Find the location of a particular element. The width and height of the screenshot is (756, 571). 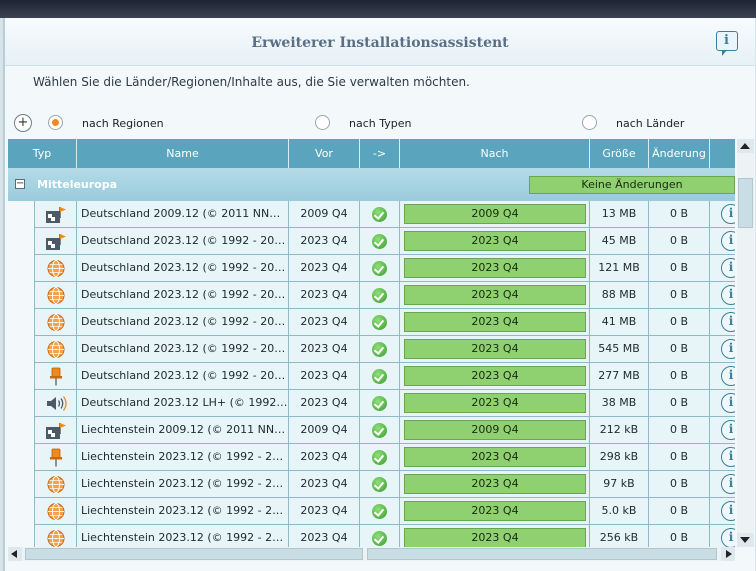

column-header-name: Name is located at coordinates (183, 153).